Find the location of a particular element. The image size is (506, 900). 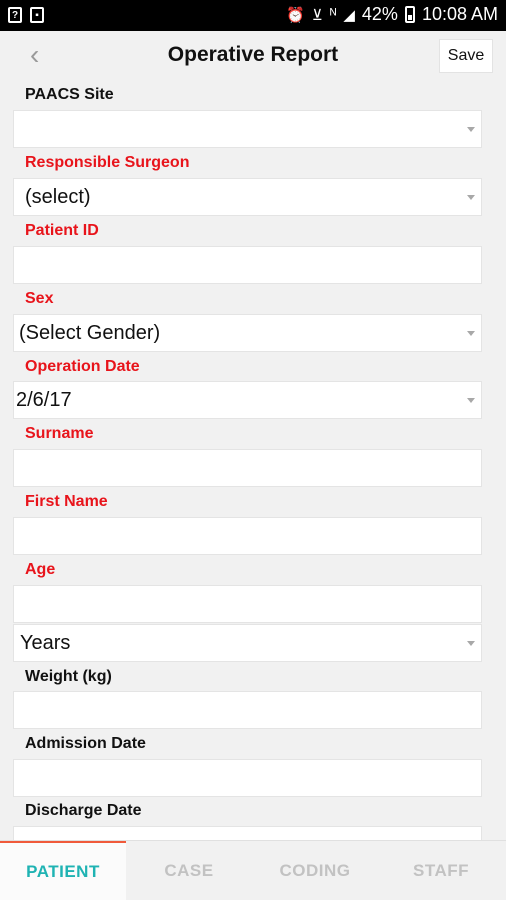

notification-icon: ? is located at coordinates (15, 15).